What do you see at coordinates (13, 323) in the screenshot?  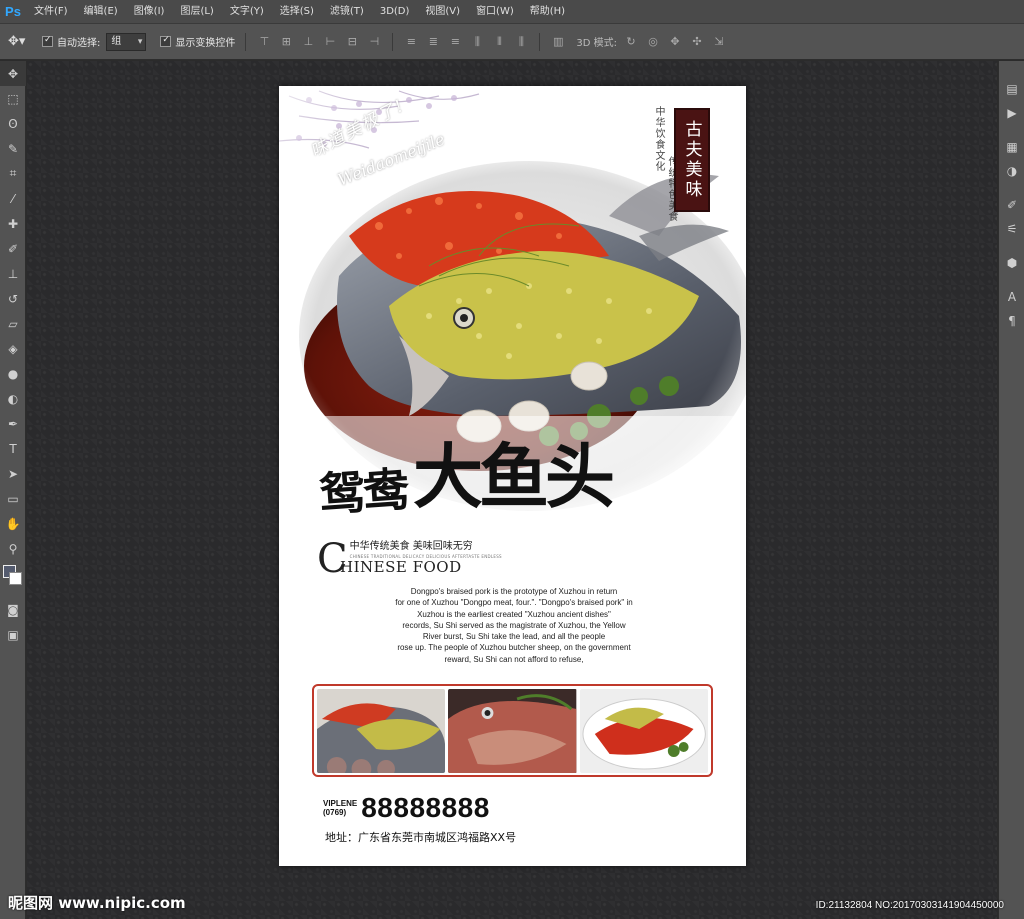 I see `eraser-tool-icon: ▱` at bounding box center [13, 323].